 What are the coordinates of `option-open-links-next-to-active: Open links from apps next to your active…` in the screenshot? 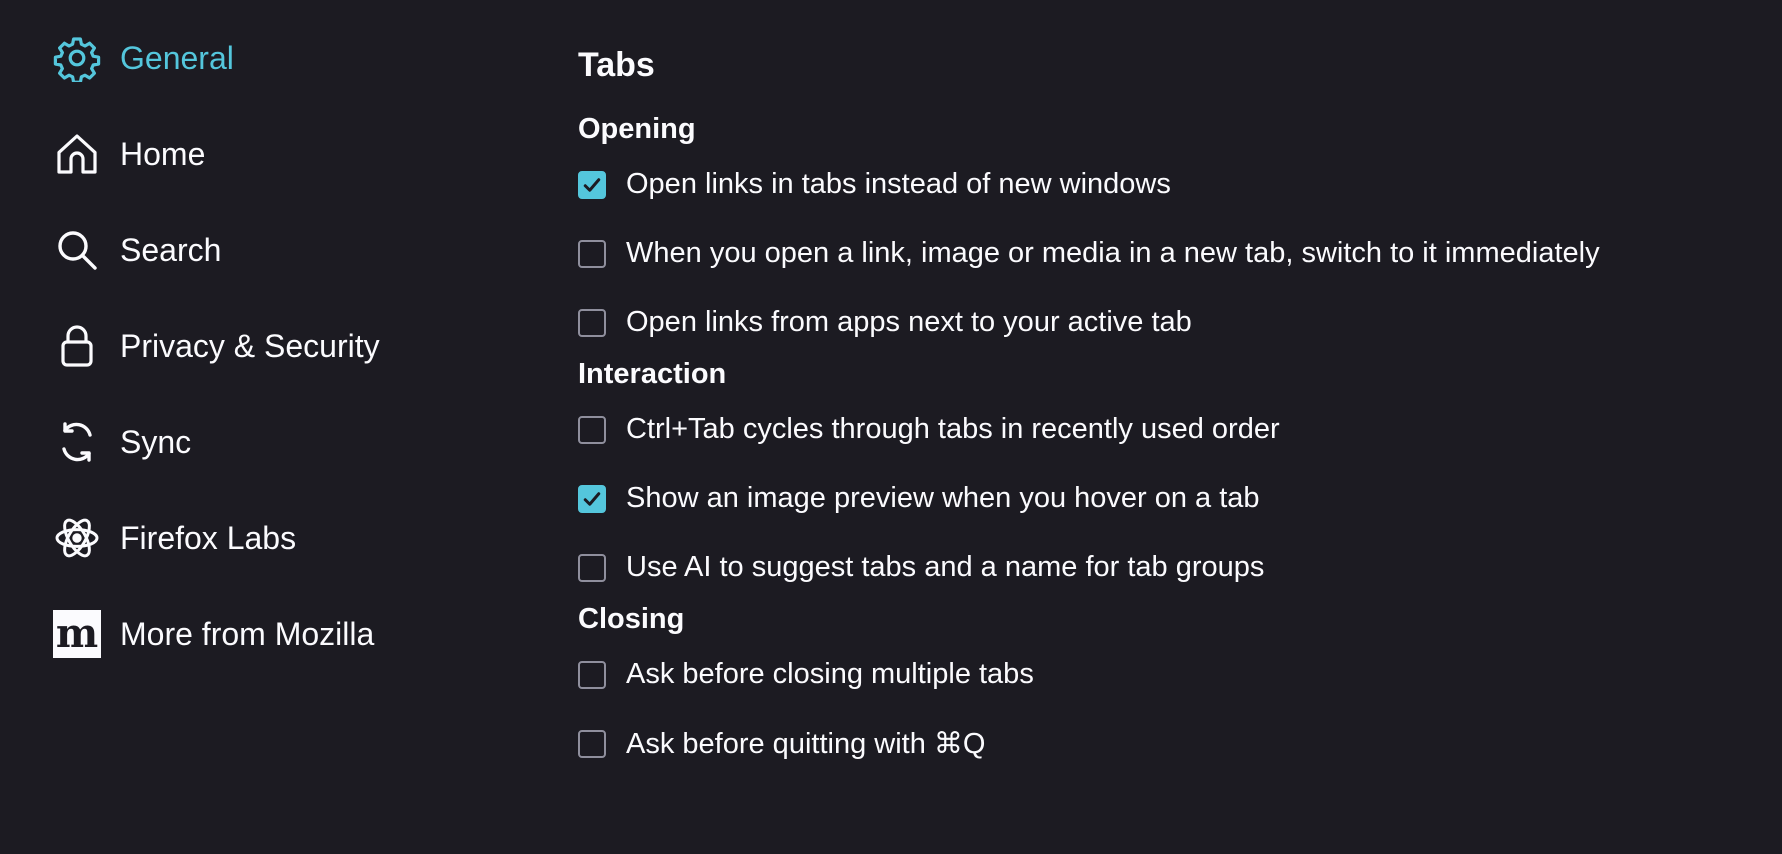 It's located at (1158, 322).